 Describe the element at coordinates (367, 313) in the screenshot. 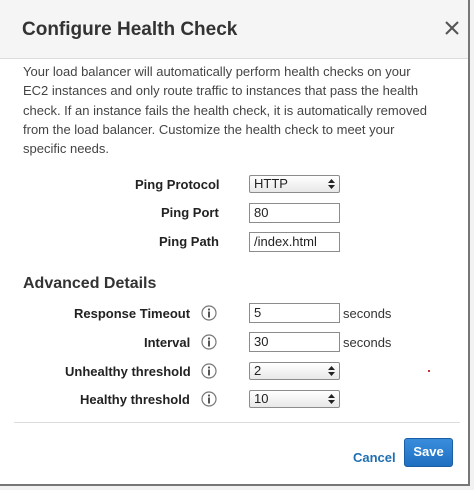

I see `response-timeout-unit: seconds` at that location.